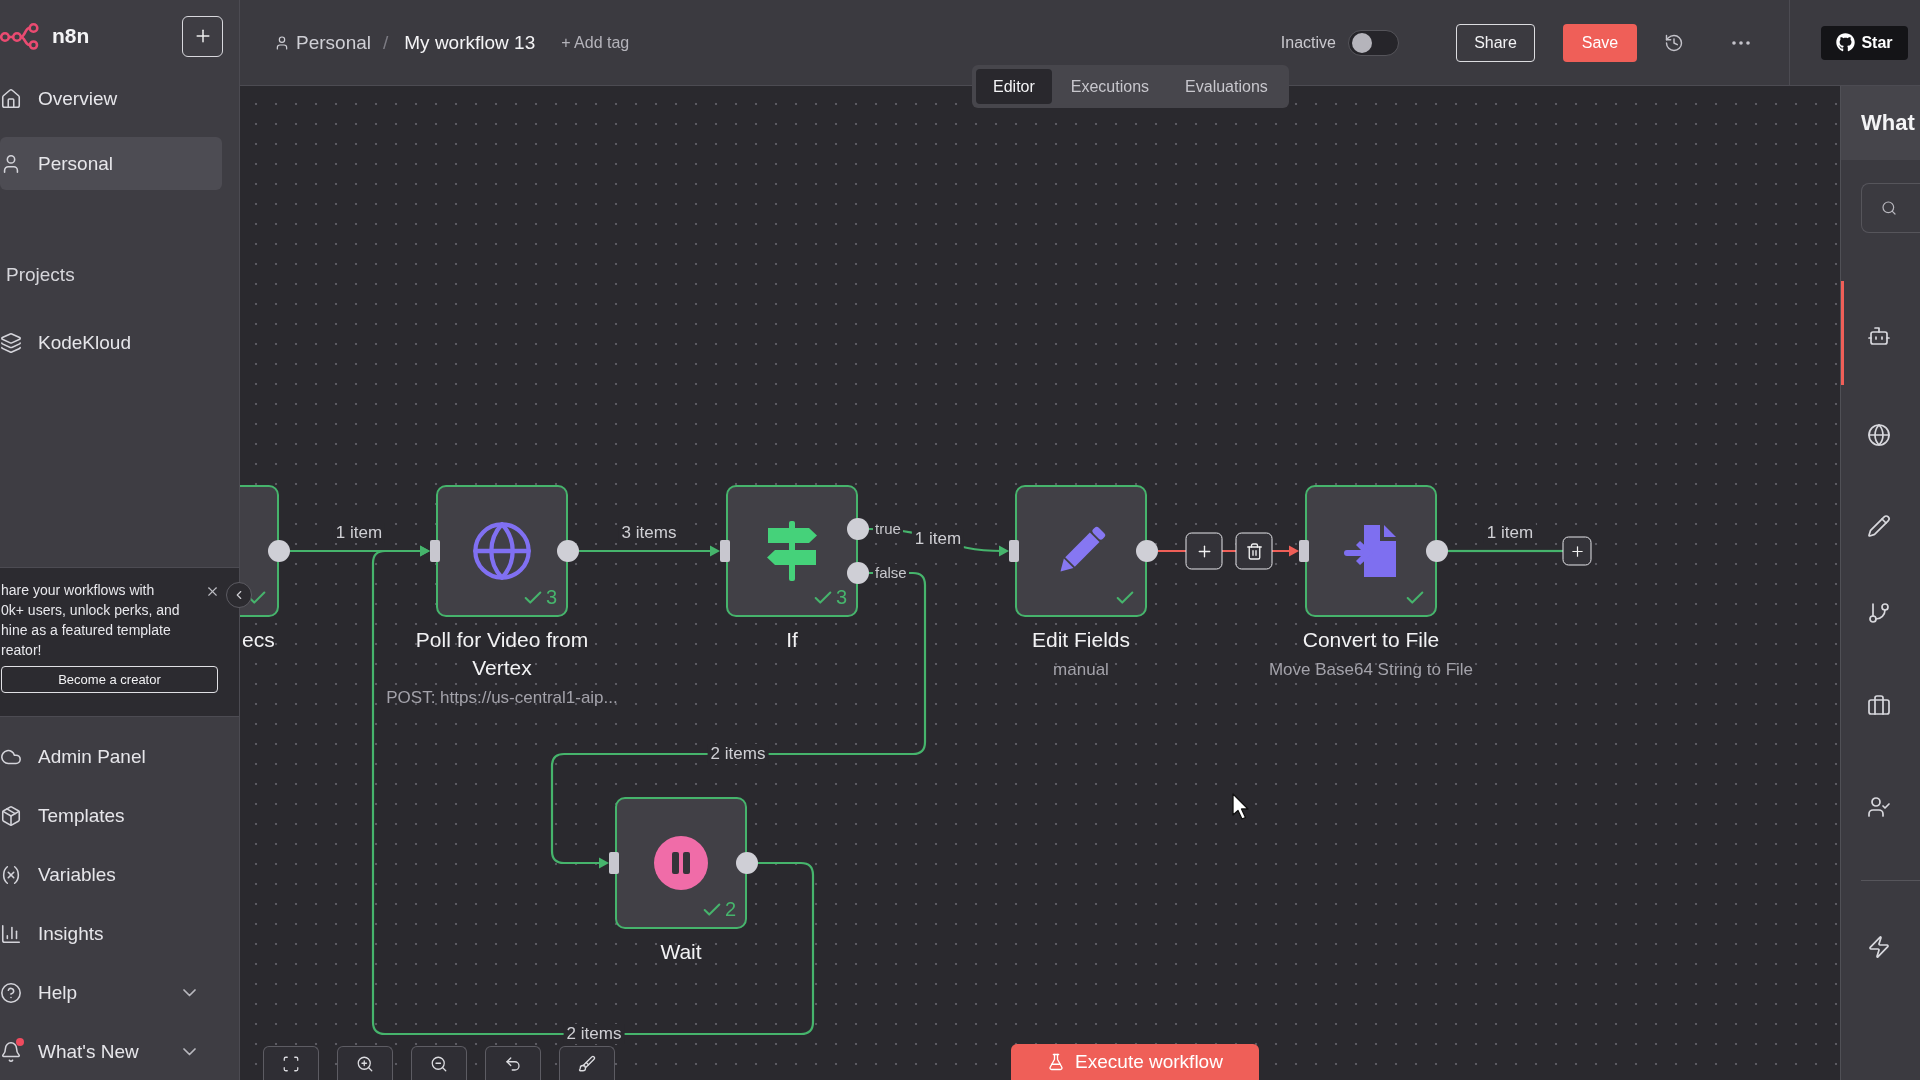 The image size is (1920, 1080). Describe the element at coordinates (595, 42) in the screenshot. I see `add-tag-button: + Add tag` at that location.